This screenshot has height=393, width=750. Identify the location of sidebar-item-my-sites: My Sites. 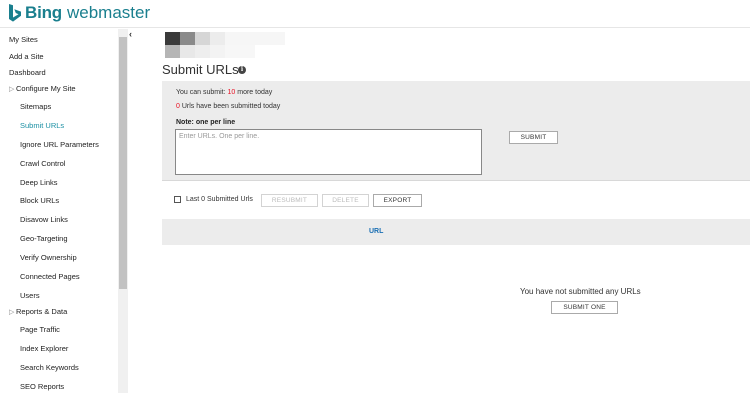
(23, 39).